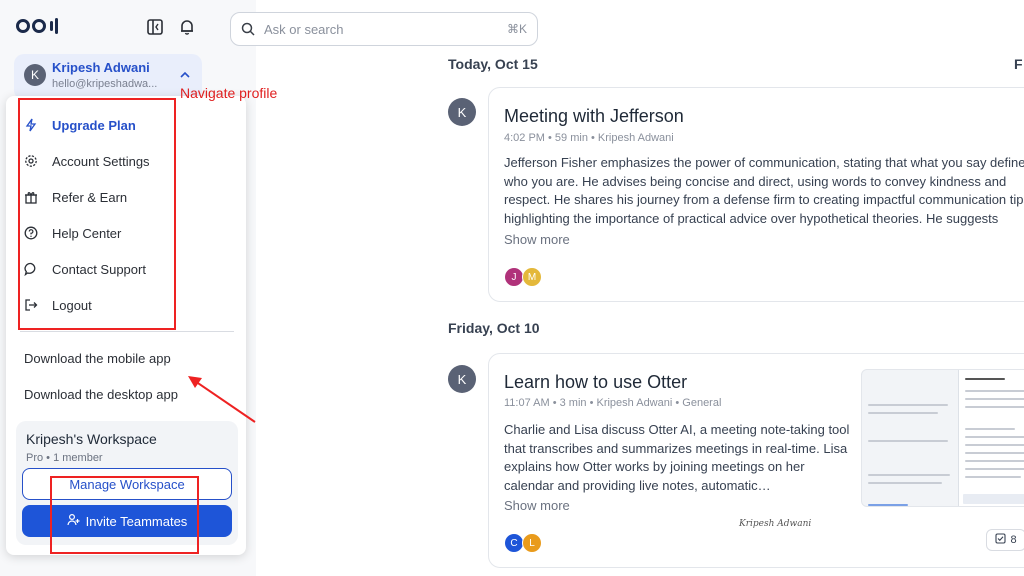 The image size is (1024, 576). I want to click on meeting-title: Learn how to use Otter, so click(595, 382).